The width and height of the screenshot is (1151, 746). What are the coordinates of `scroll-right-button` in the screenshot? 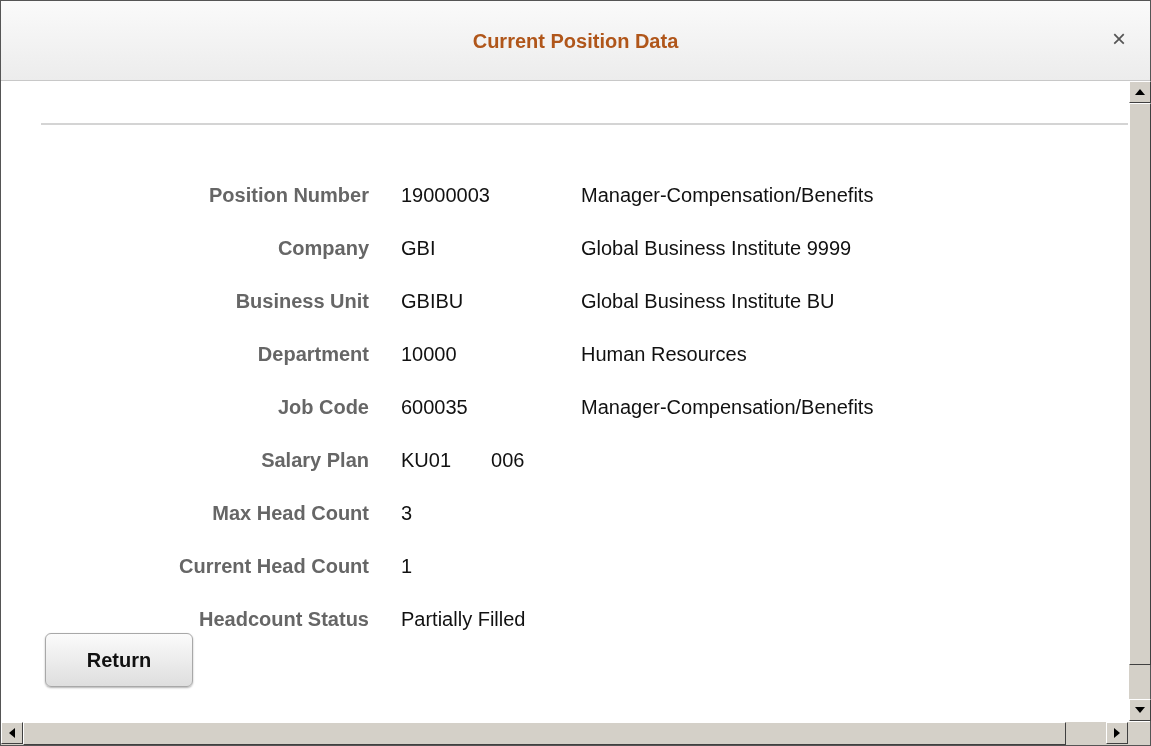 It's located at (1117, 733).